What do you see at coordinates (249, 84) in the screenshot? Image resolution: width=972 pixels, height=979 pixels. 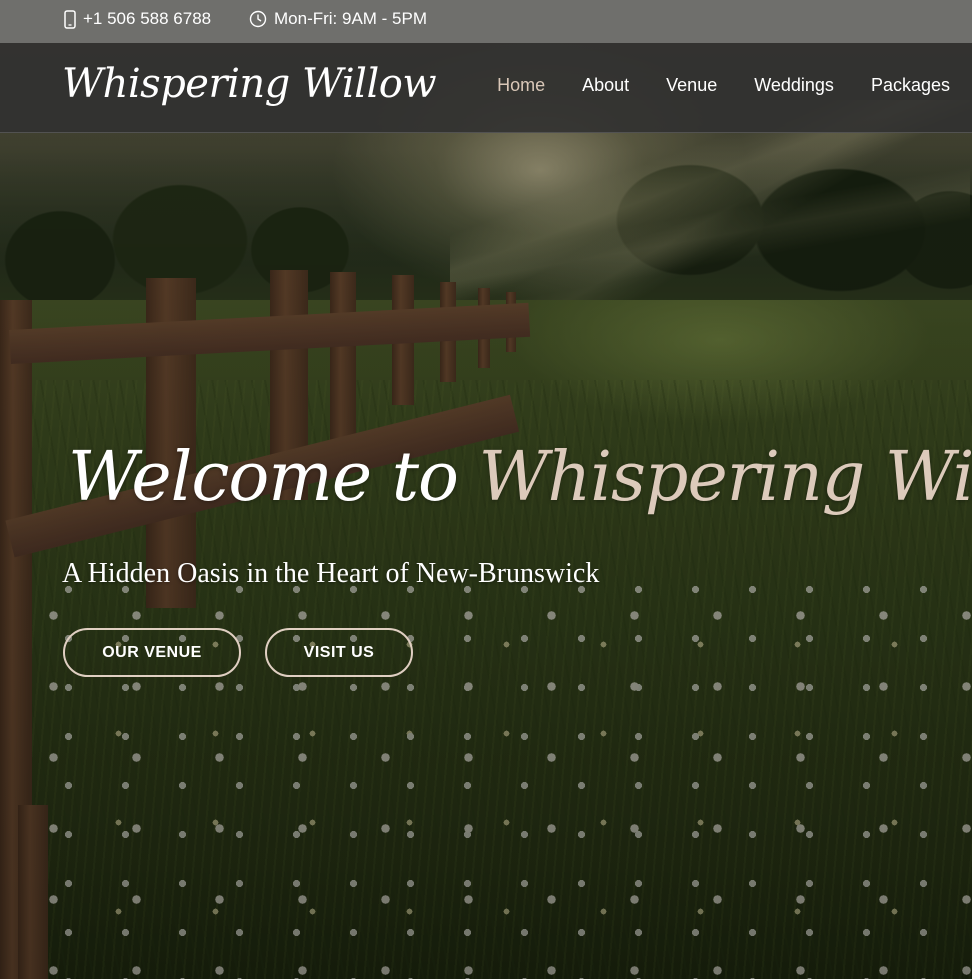 I see `site-logo: Whispering Willow` at bounding box center [249, 84].